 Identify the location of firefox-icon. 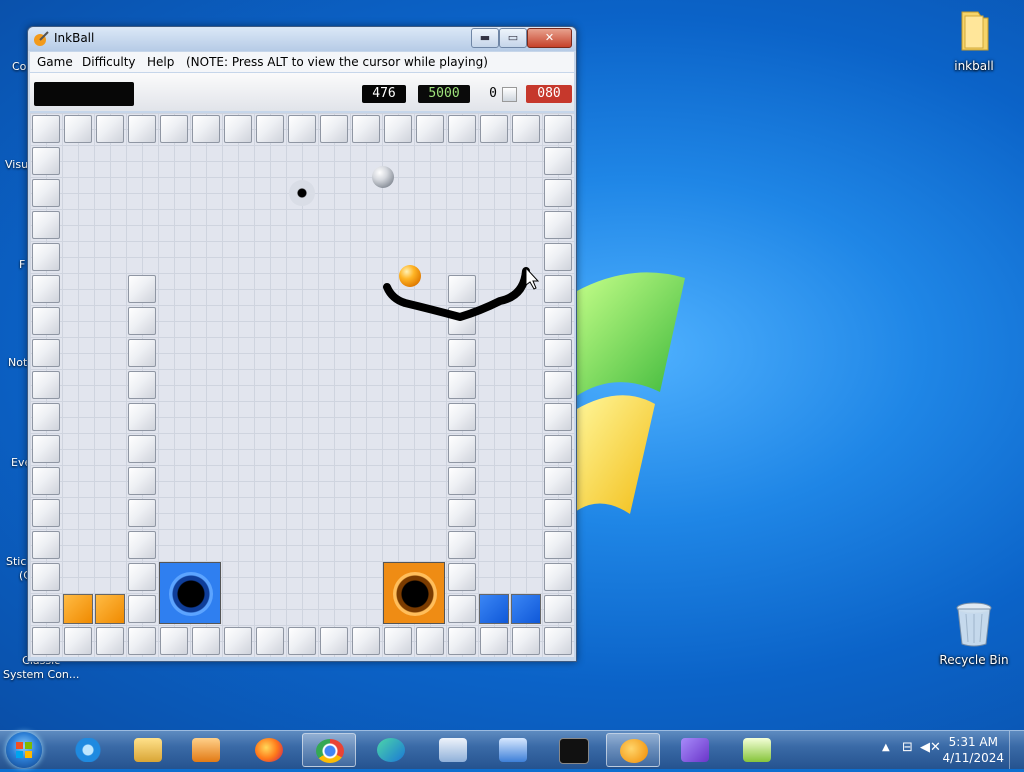
(269, 750).